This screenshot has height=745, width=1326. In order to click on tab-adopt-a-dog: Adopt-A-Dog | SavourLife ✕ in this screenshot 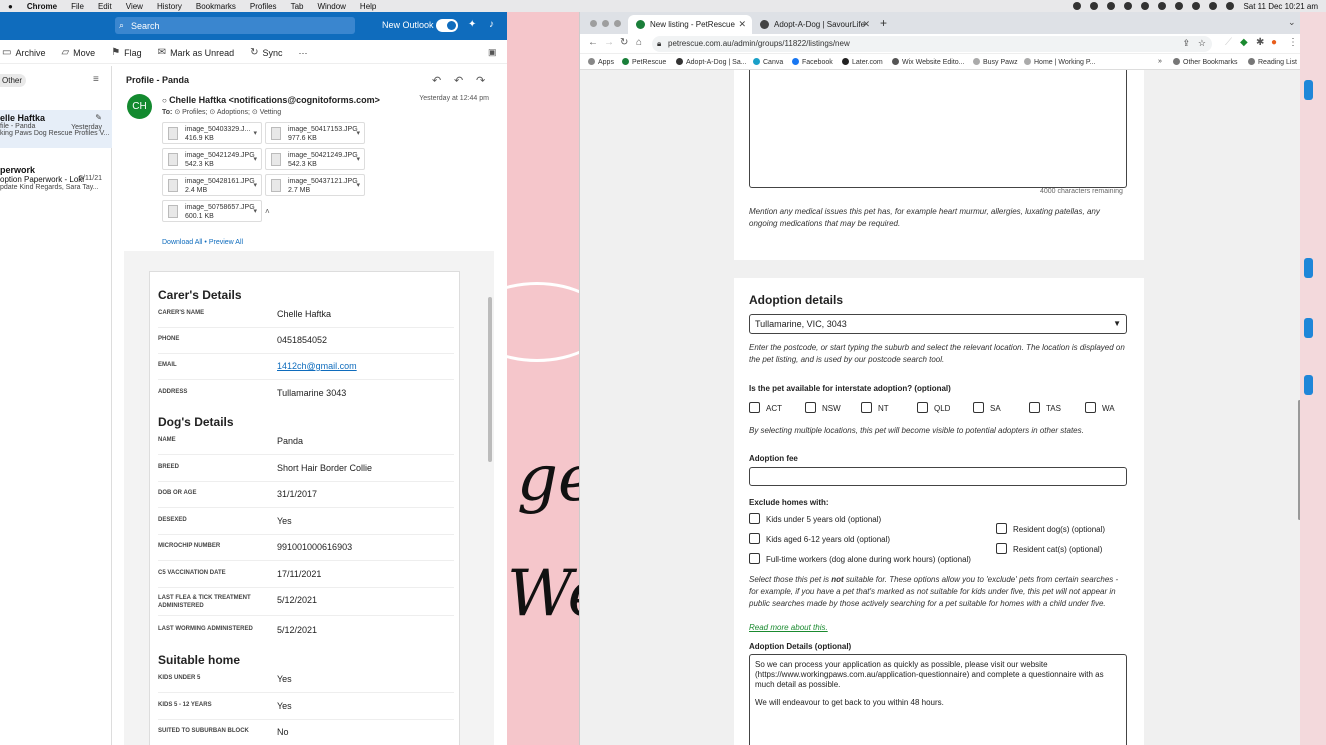, I will do `click(814, 24)`.